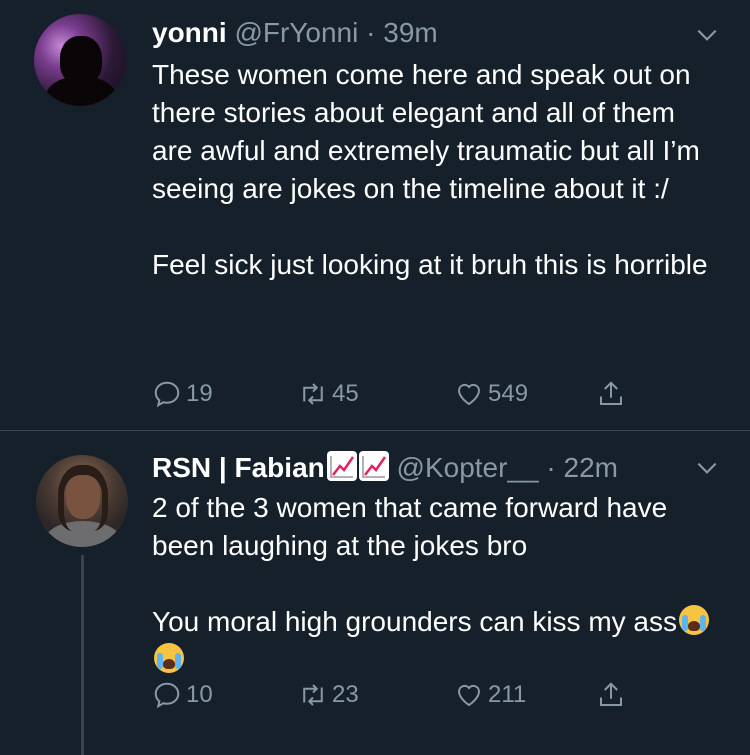 The width and height of the screenshot is (750, 755). Describe the element at coordinates (328, 695) in the screenshot. I see `retweet-button: 23` at that location.